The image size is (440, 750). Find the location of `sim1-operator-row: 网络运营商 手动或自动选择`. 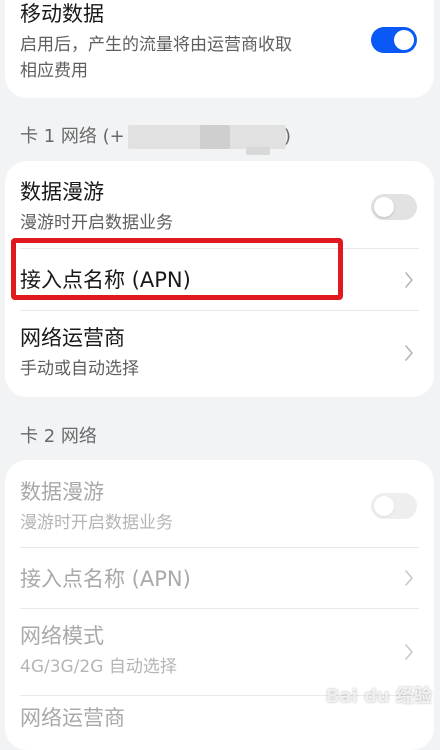

sim1-operator-row: 网络运营商 手动或自动选择 is located at coordinates (219, 354).